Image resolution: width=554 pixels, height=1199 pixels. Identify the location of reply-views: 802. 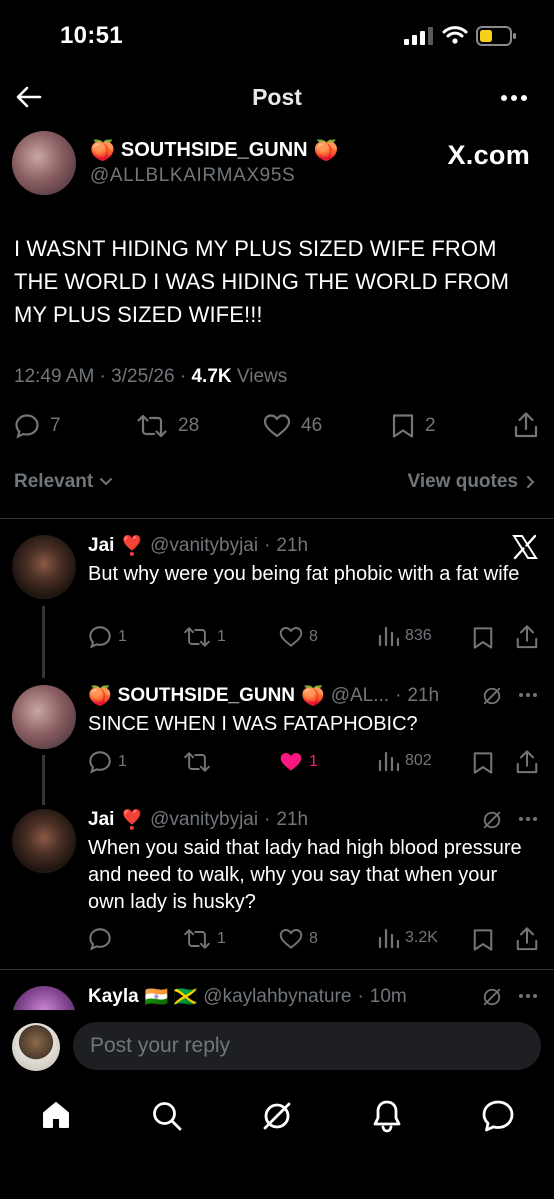
(404, 761).